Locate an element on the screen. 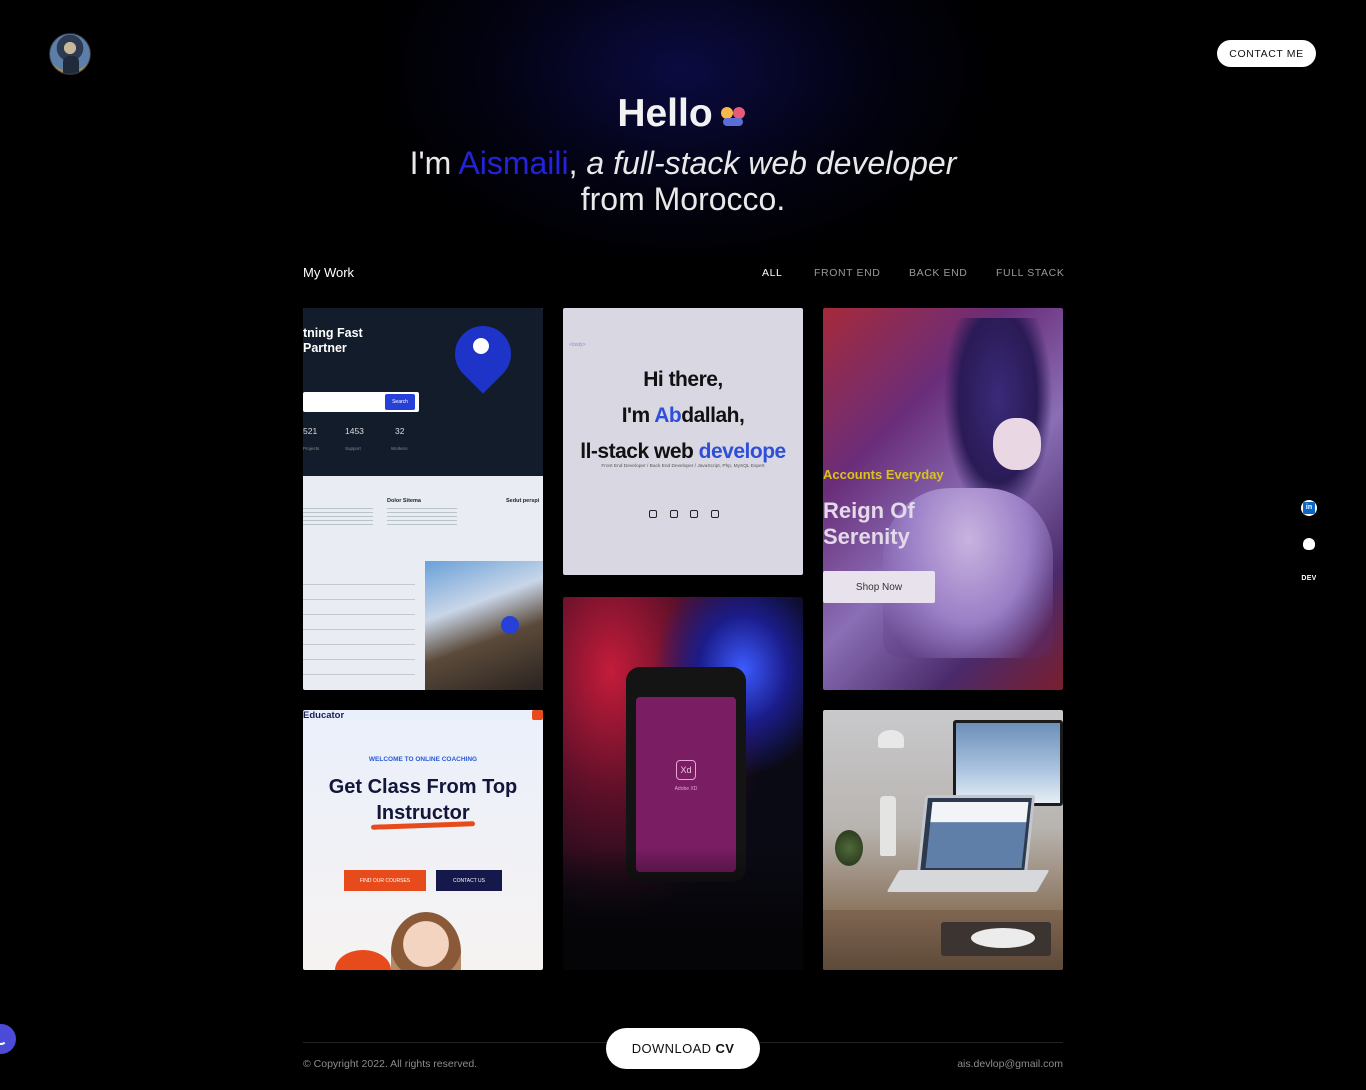 This screenshot has height=1090, width=1366. find-courses-button: FIND OUR COURSES is located at coordinates (385, 880).